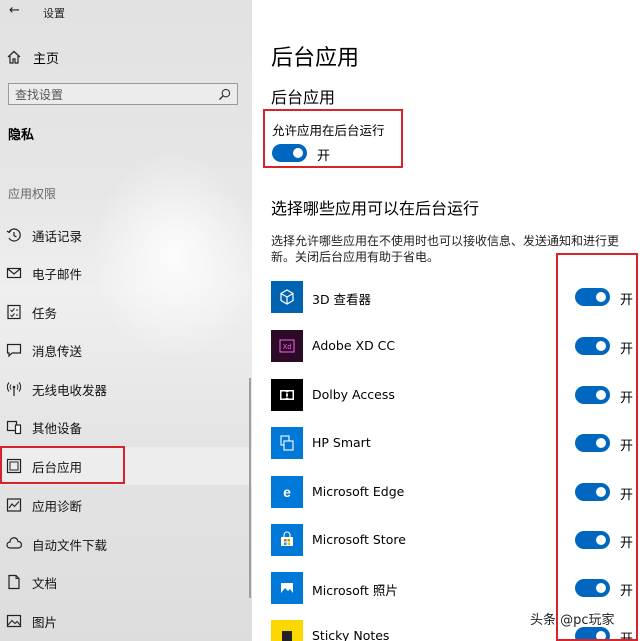 The height and width of the screenshot is (641, 640). What do you see at coordinates (57, 506) in the screenshot?
I see `sidebar-item-label: 应用诊断` at bounding box center [57, 506].